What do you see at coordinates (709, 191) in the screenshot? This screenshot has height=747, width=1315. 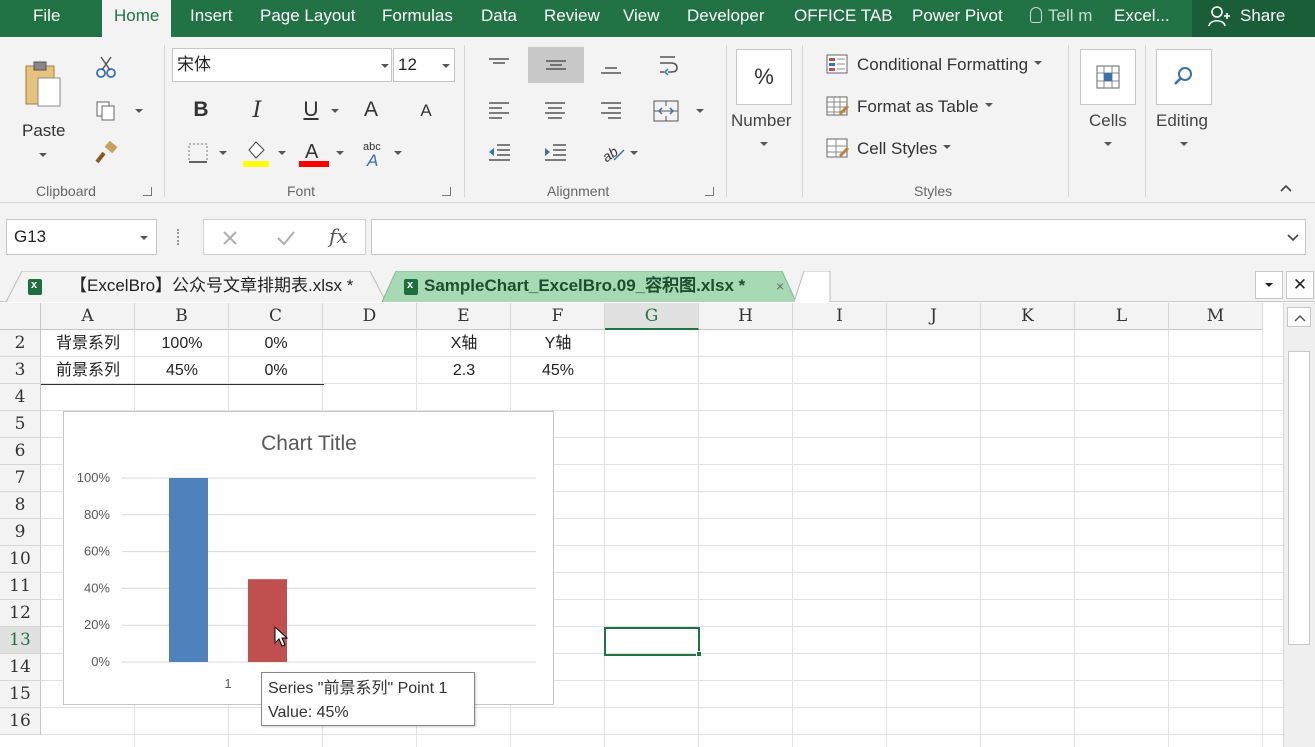 I see `alignment-launcher-icon` at bounding box center [709, 191].